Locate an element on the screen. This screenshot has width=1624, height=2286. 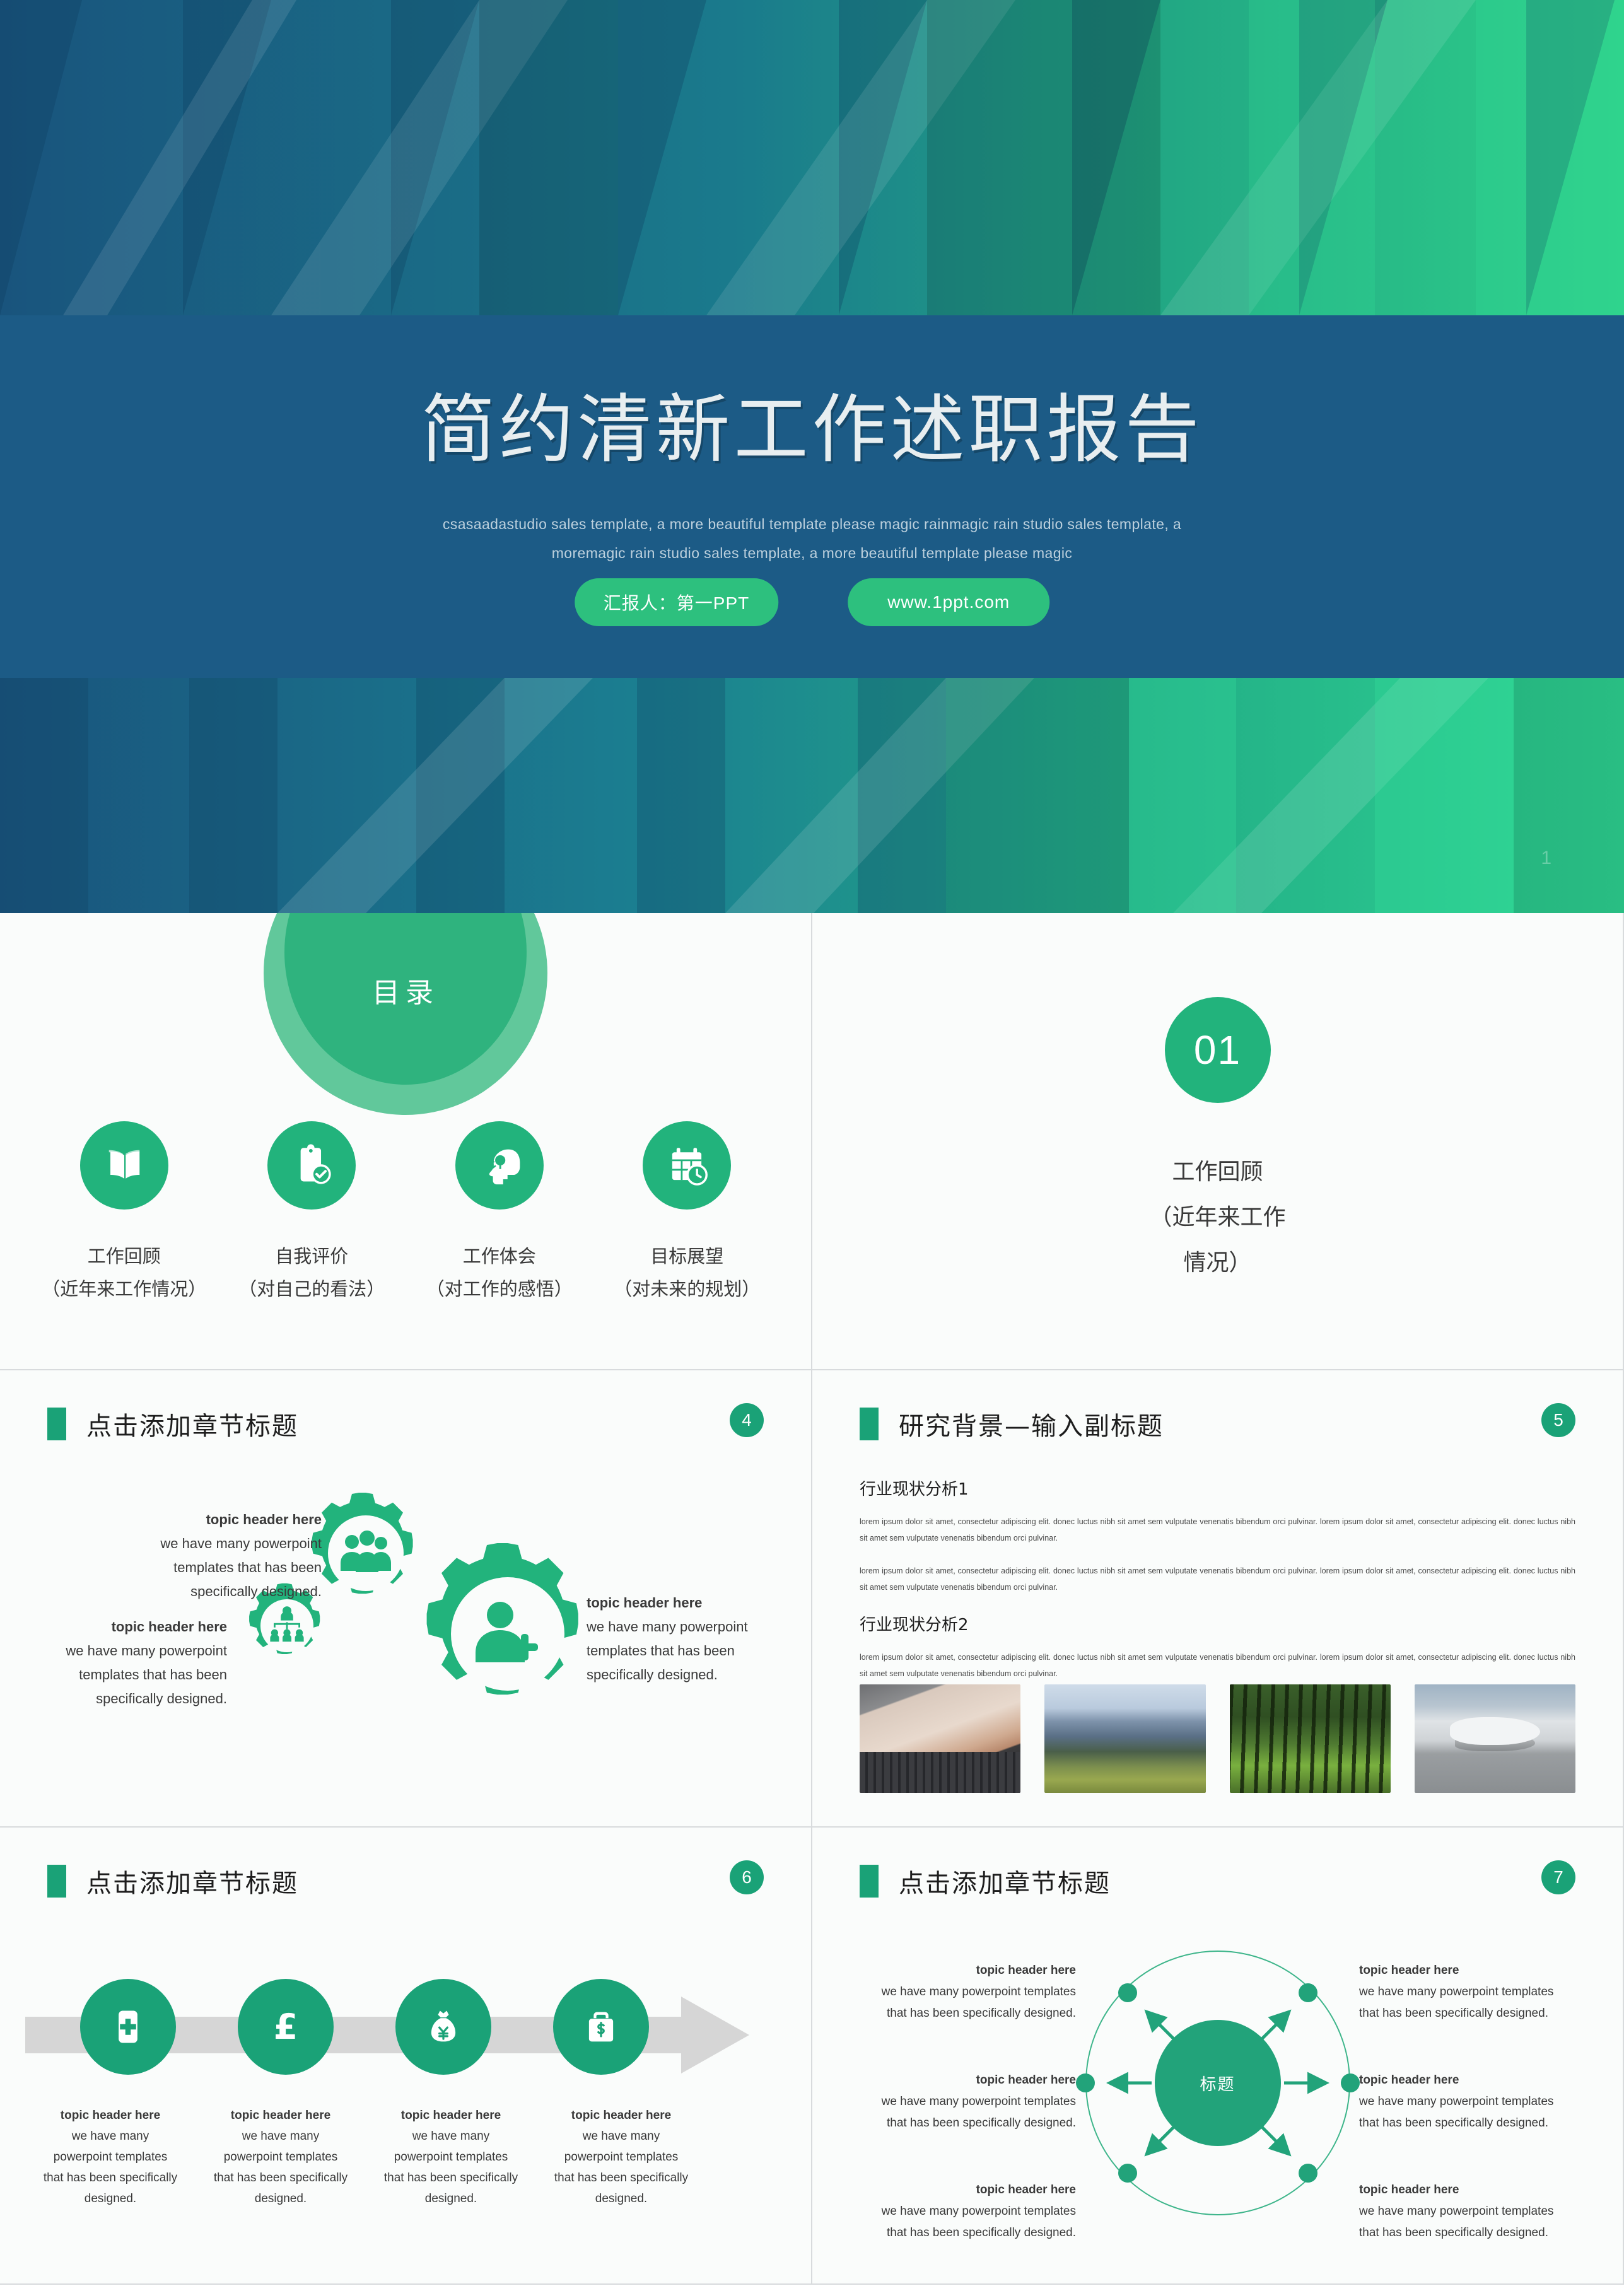
chevron-pattern-bottom-svg is located at coordinates (812, 795).